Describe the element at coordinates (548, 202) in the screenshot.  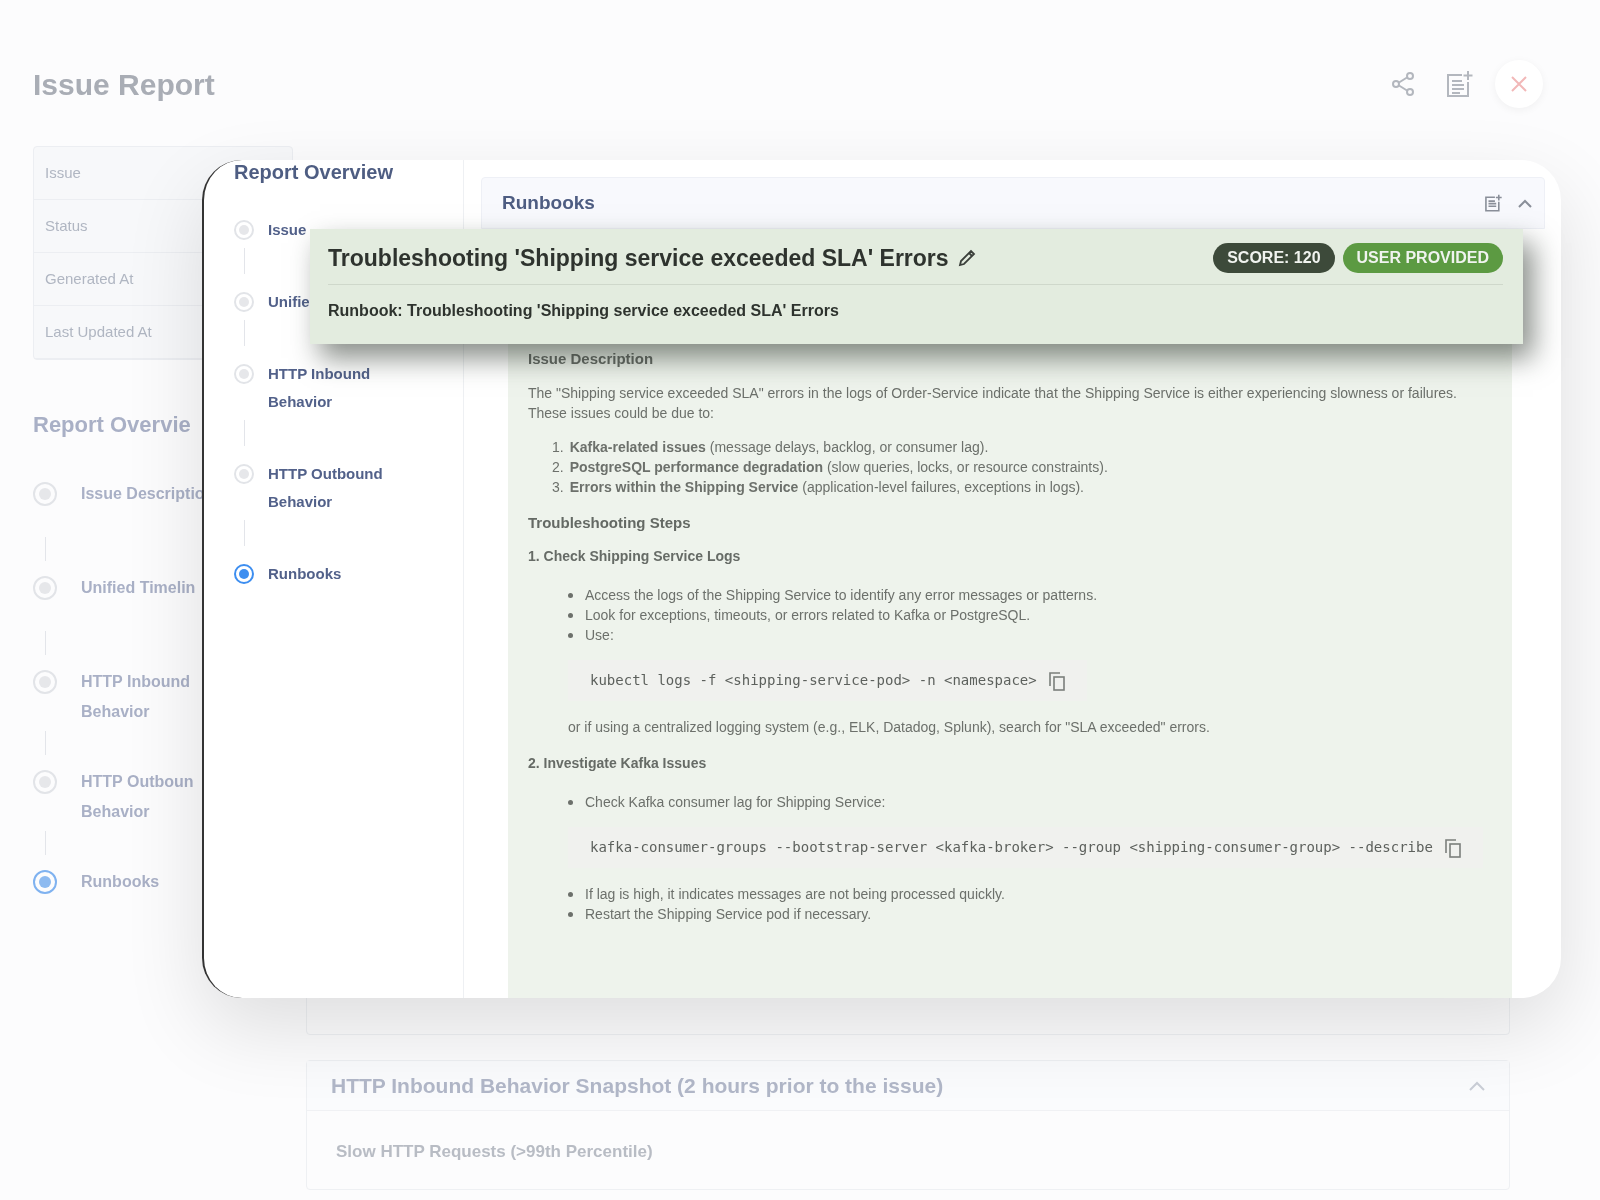
I see `panel-title: Runbooks` at that location.